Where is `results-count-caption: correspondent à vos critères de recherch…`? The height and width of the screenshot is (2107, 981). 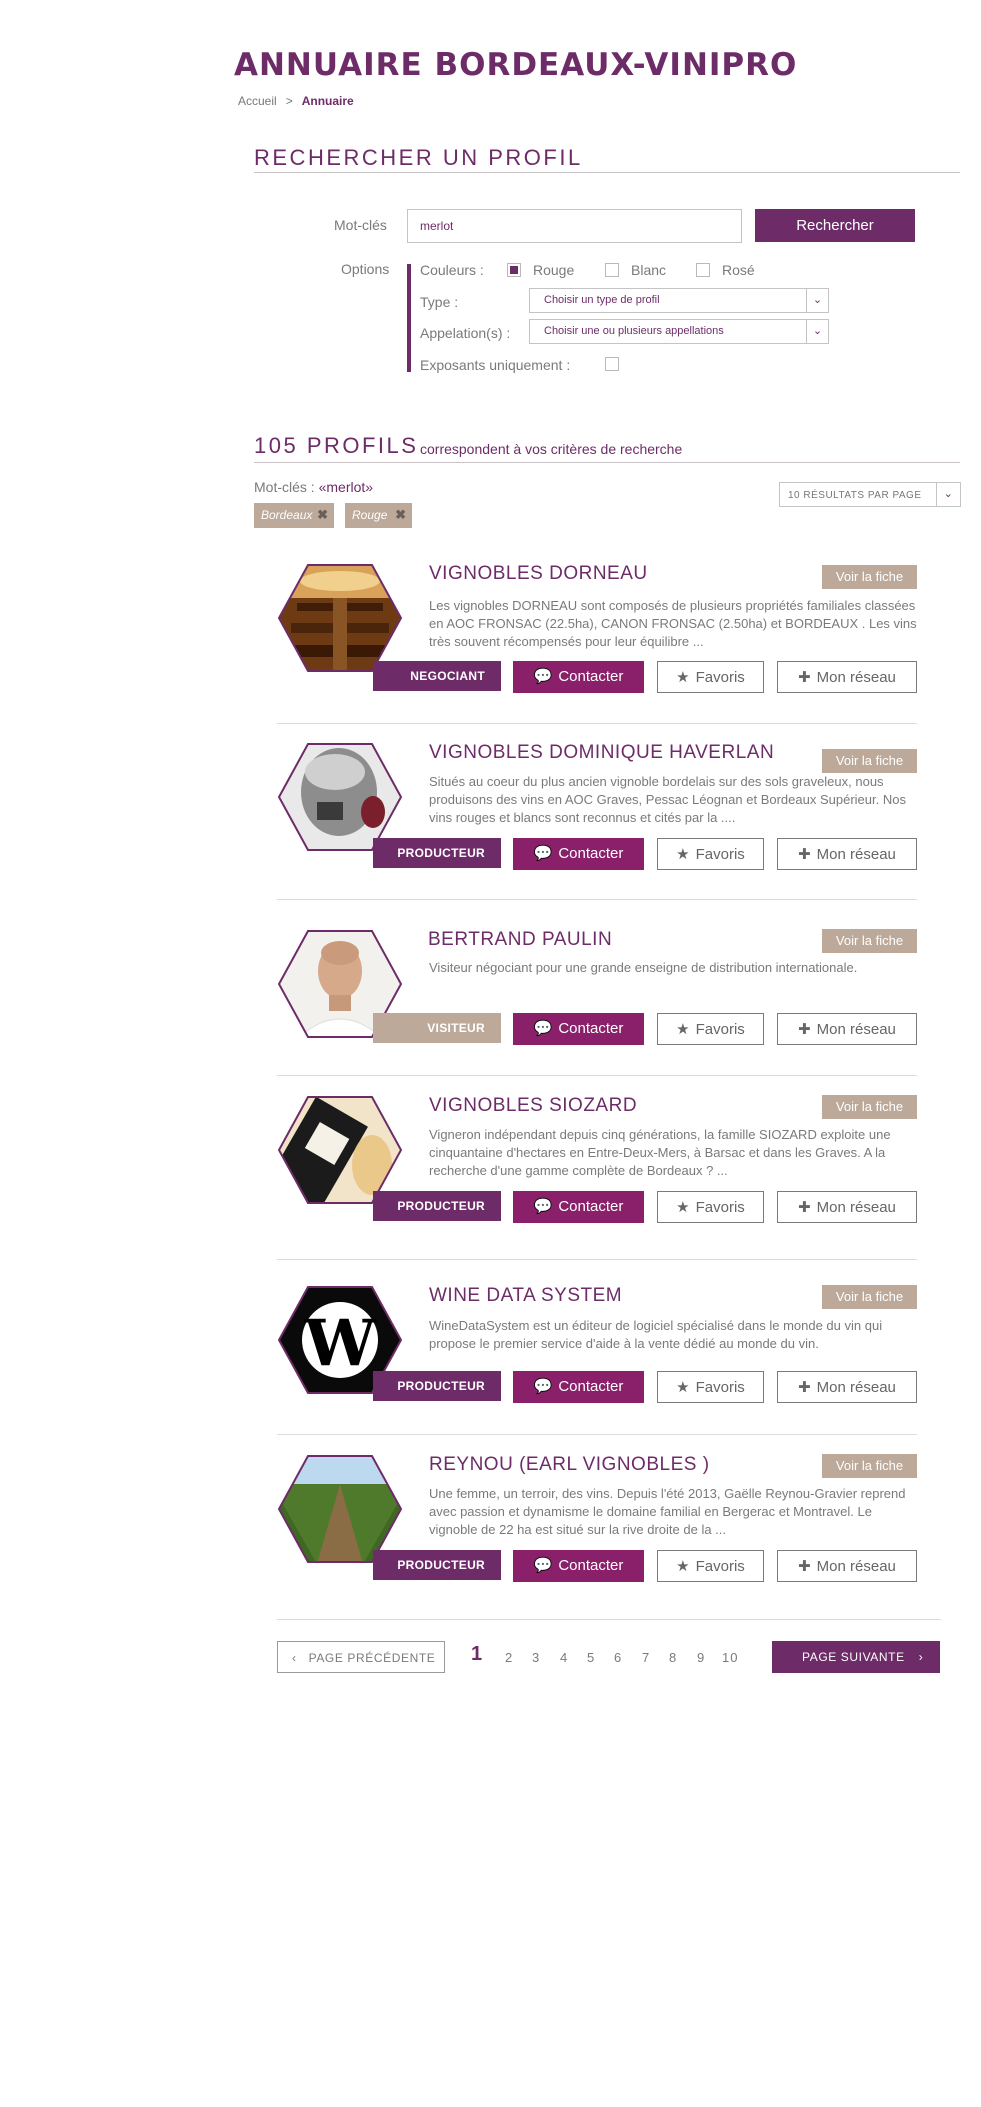
results-count-caption: correspondent à vos critères de recherch… is located at coordinates (551, 449).